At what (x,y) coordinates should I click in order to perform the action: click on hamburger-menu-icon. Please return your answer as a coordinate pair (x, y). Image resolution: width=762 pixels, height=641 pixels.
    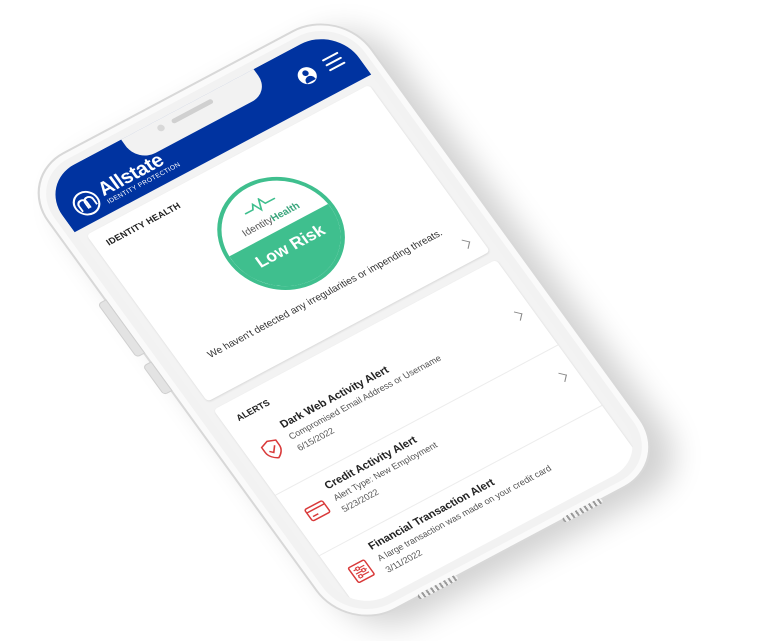
    Looking at the image, I should click on (333, 61).